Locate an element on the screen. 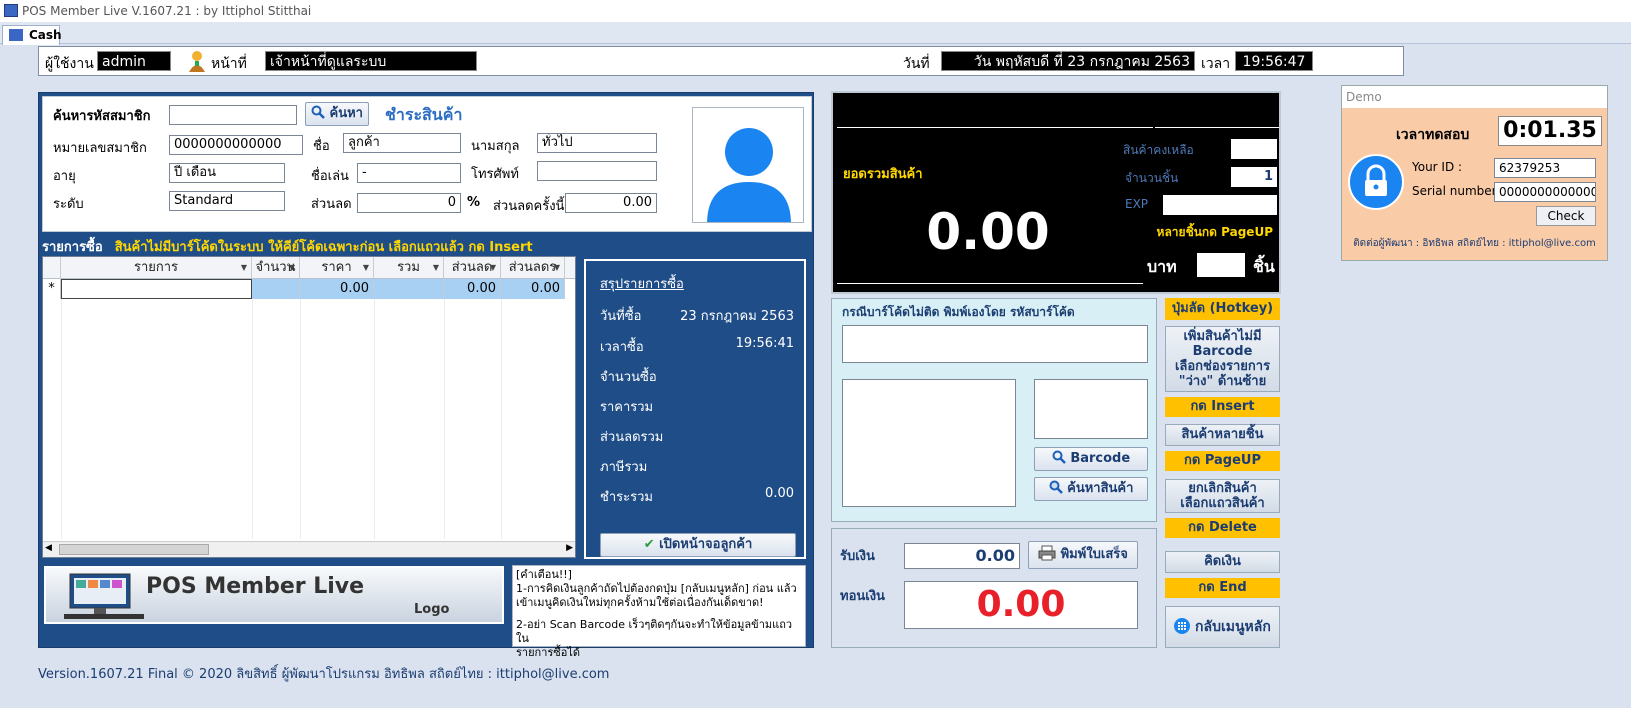  age-label: อายุ is located at coordinates (64, 176).